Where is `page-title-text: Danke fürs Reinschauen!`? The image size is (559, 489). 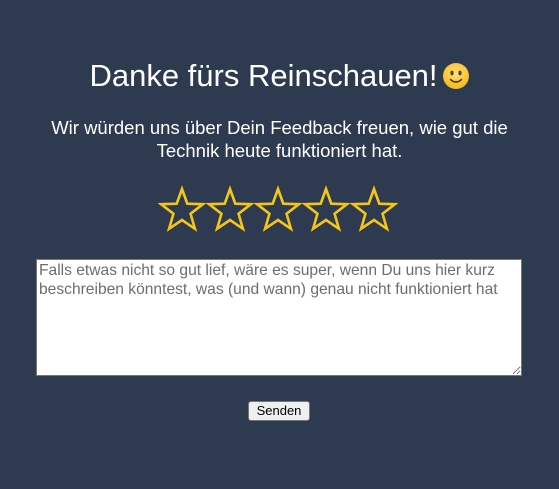 page-title-text: Danke fürs Reinschauen! is located at coordinates (263, 75).